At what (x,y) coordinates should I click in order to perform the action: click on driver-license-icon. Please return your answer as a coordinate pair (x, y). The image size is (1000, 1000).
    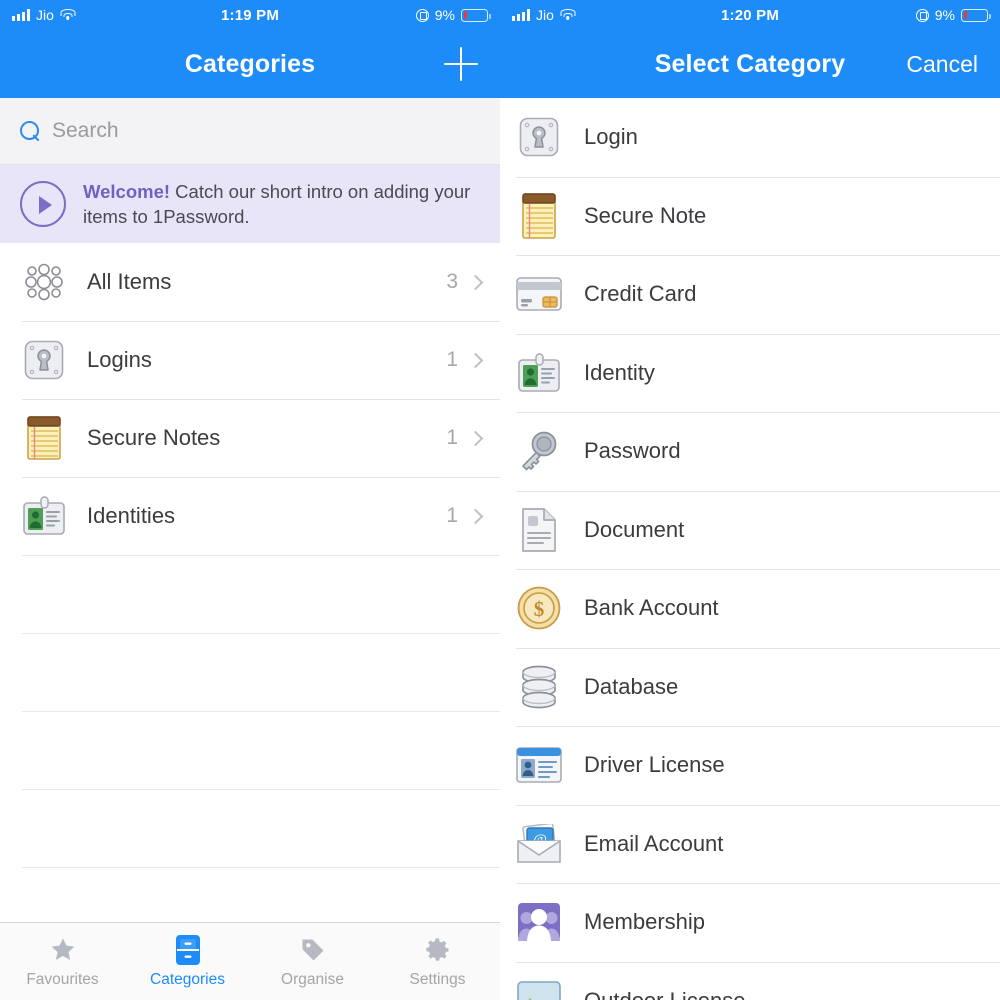
    Looking at the image, I should click on (539, 765).